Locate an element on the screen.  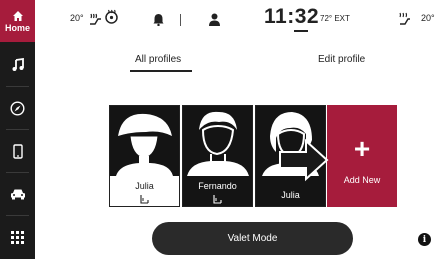
arrow-right-icon is located at coordinates (304, 160).